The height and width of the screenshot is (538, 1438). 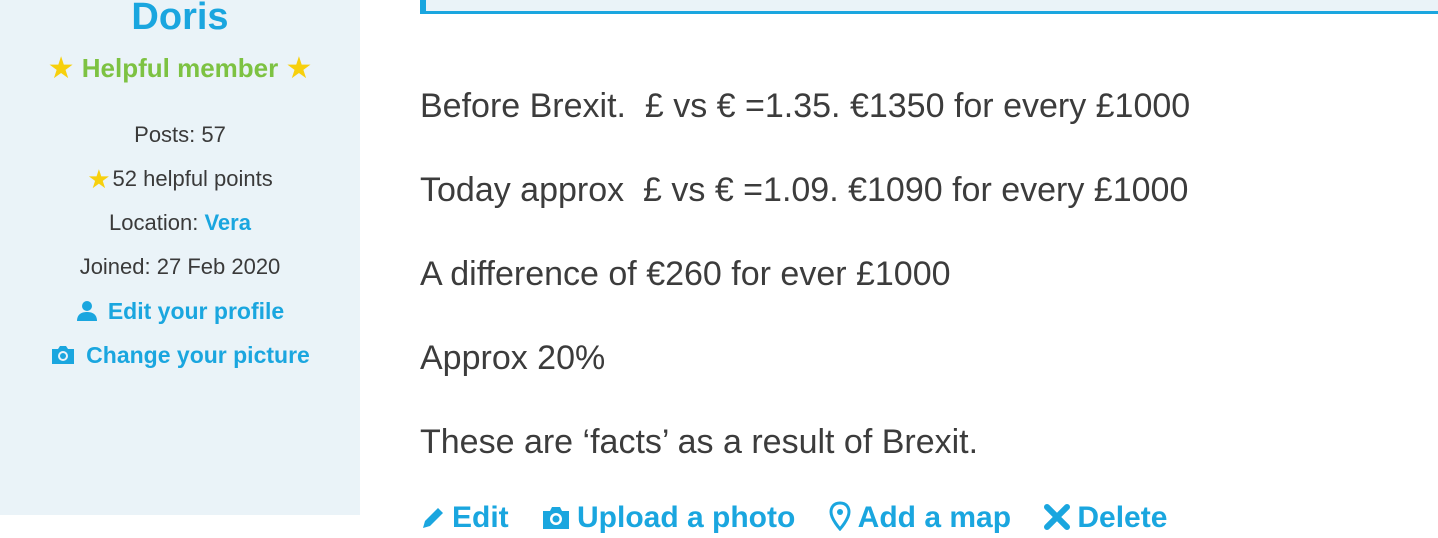 What do you see at coordinates (699, 442) in the screenshot?
I see `post-line: These are ‘facts’ as a result of Brexit.` at bounding box center [699, 442].